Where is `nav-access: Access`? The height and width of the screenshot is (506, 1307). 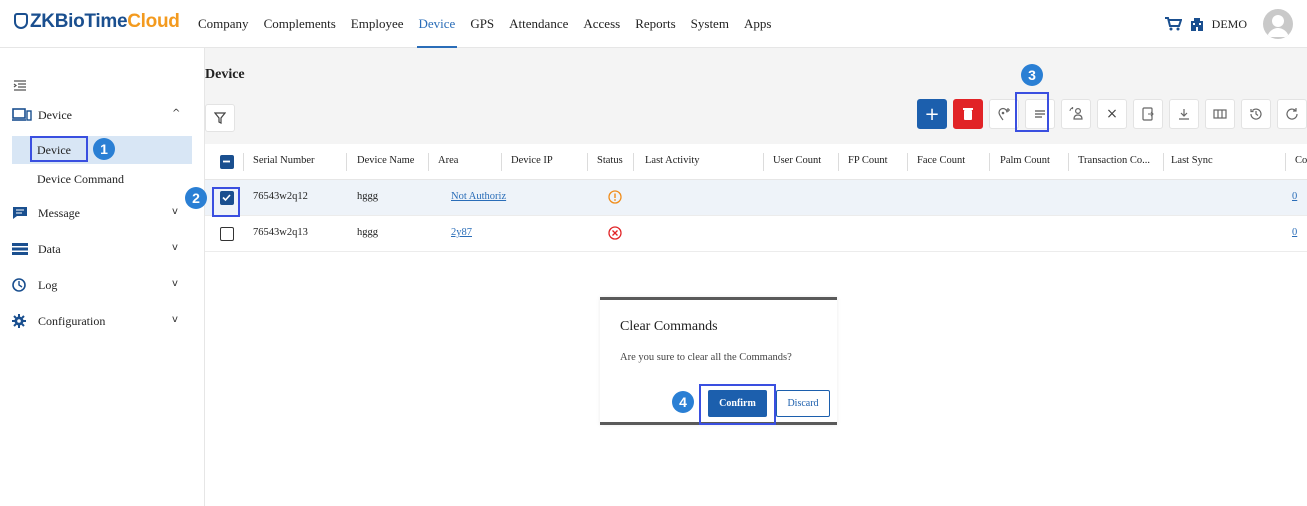 nav-access: Access is located at coordinates (605, 24).